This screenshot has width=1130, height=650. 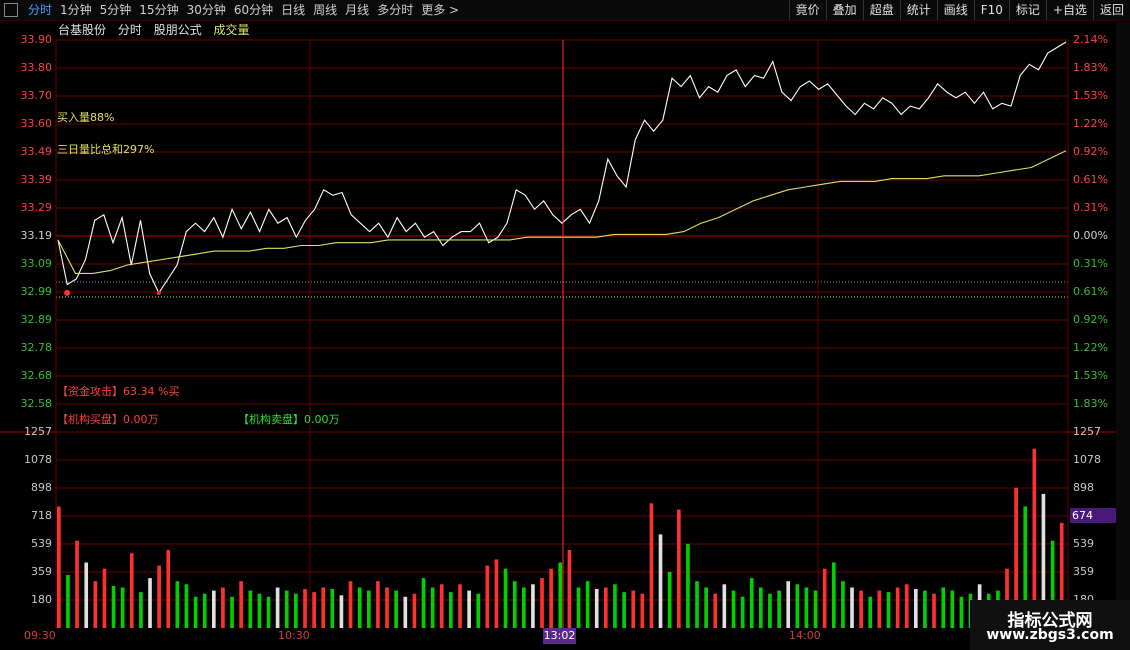 What do you see at coordinates (357, 10) in the screenshot?
I see `tab-monthly: 月线` at bounding box center [357, 10].